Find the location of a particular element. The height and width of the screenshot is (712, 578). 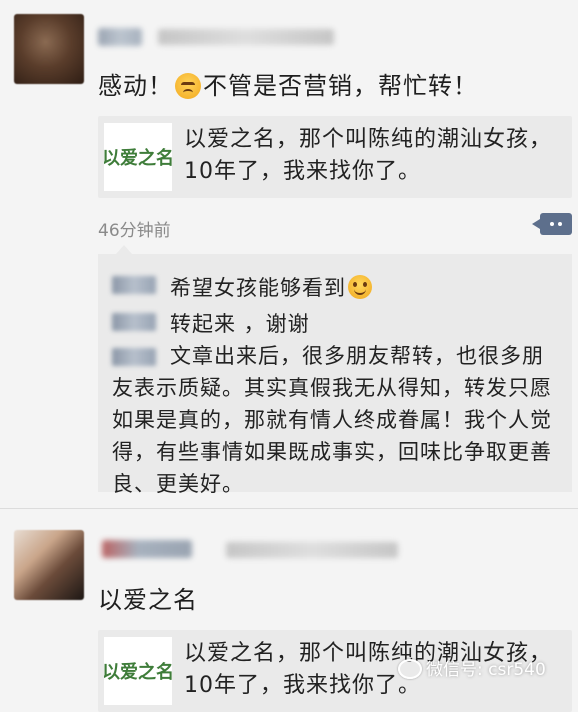

post-text-after: 不管是否营销，帮忙转！ is located at coordinates (340, 86).